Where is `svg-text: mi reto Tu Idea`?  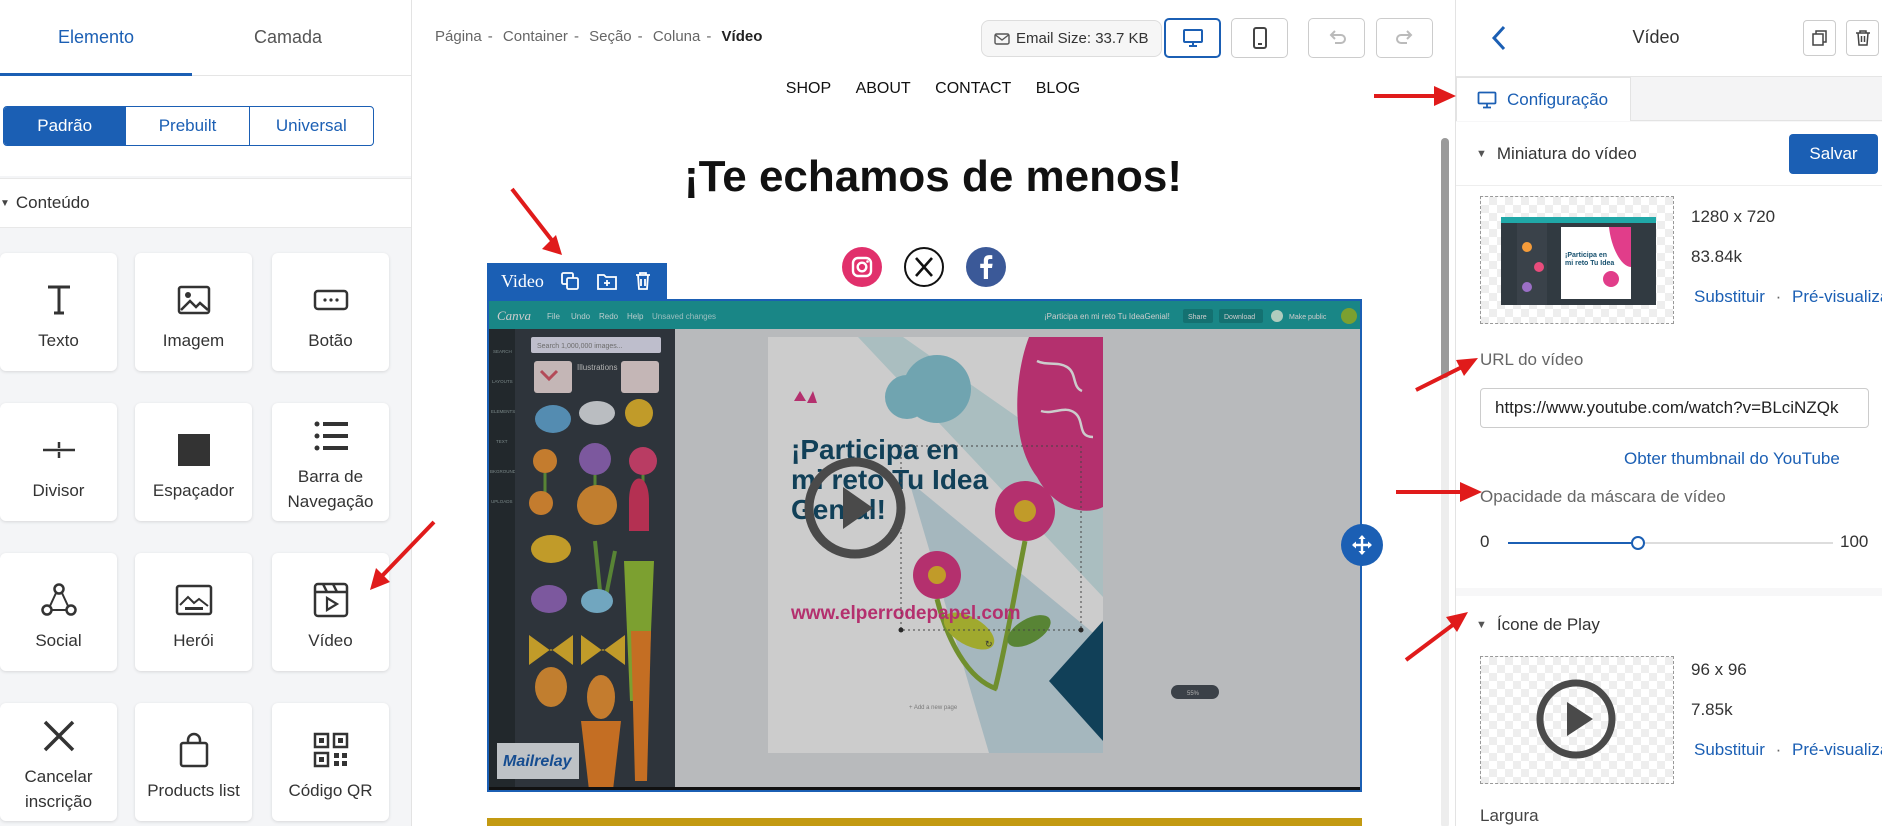 svg-text: mi reto Tu Idea is located at coordinates (1589, 263).